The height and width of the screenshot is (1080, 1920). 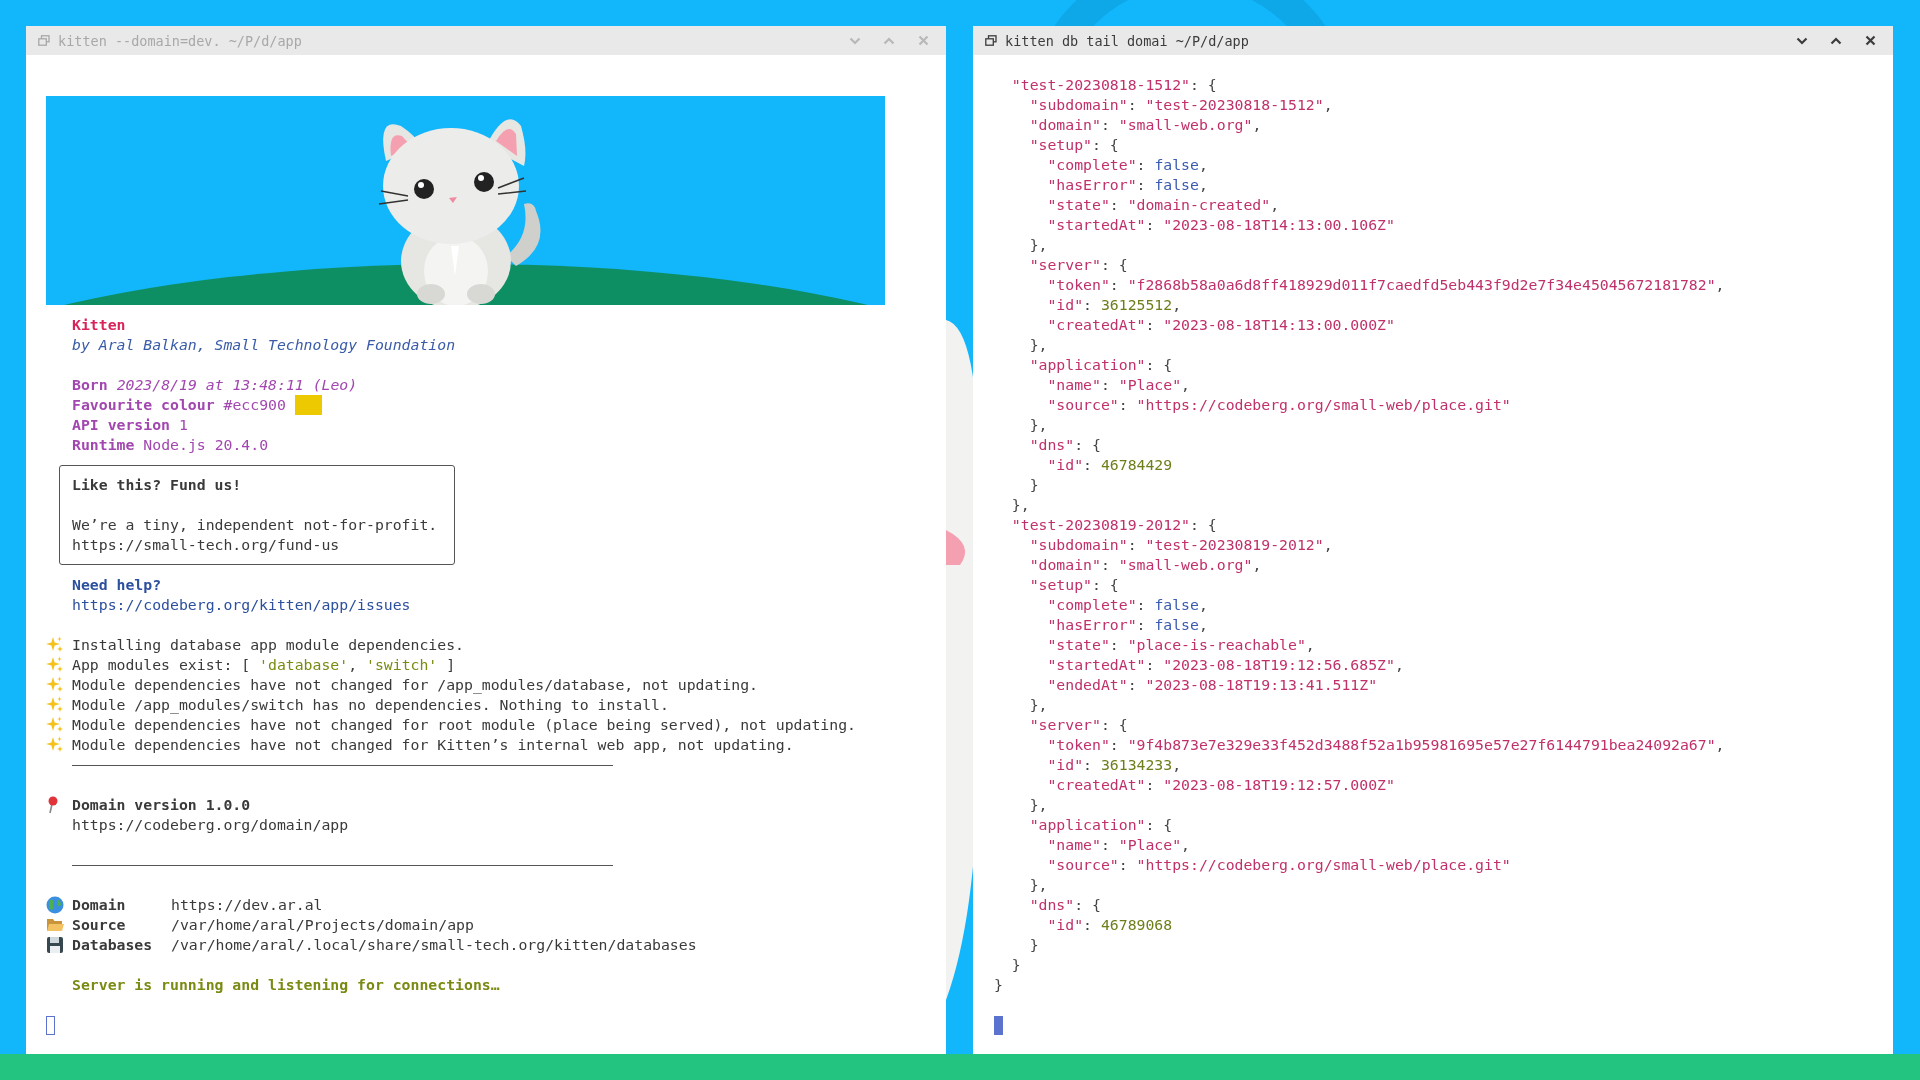 I want to click on json-line: "createdAt": "2023-08-18T19:12:57.000Z", so click(x=1220, y=785).